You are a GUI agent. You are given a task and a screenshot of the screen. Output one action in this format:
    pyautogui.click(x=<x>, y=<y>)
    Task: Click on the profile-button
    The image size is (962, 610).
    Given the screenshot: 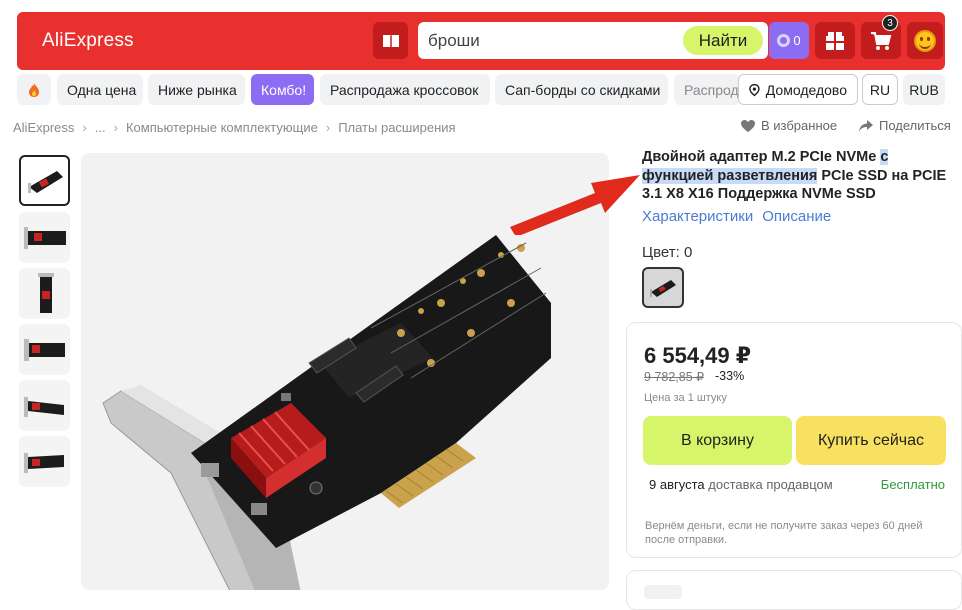 What is the action you would take?
    pyautogui.click(x=925, y=40)
    